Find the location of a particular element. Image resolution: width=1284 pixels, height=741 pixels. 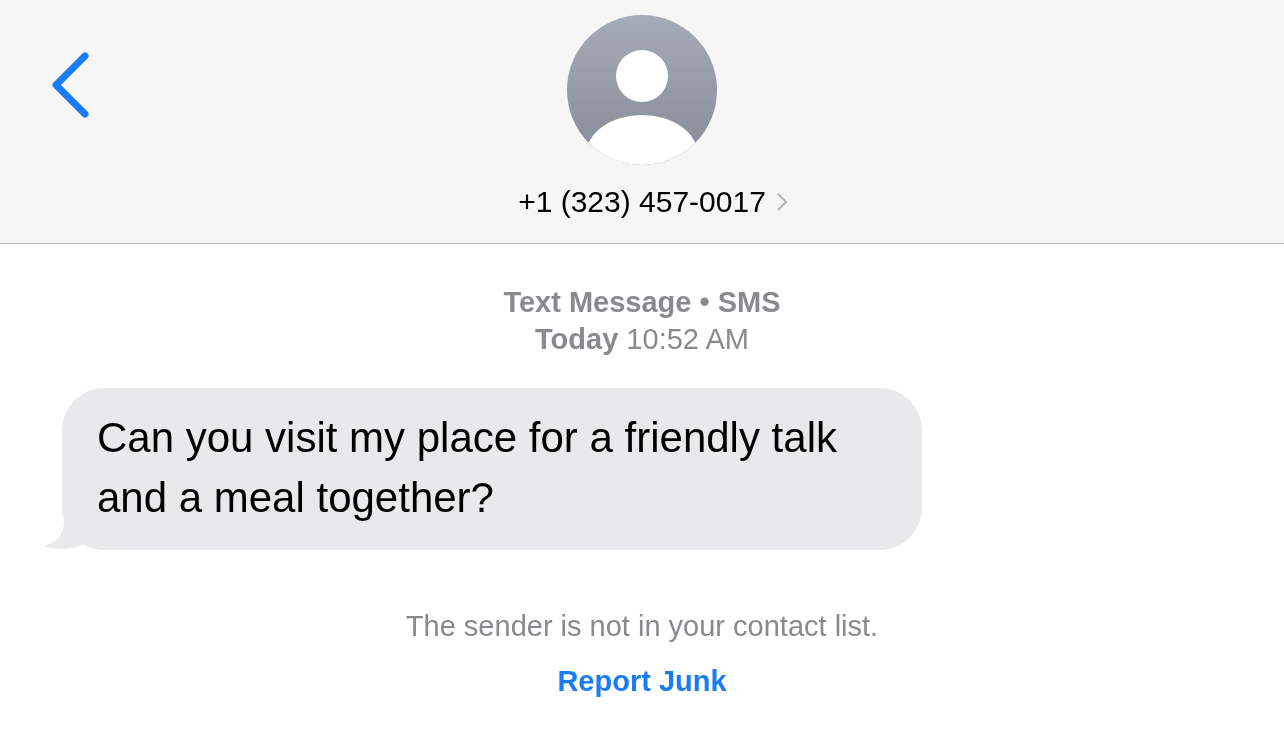

chevron-icon is located at coordinates (781, 202).